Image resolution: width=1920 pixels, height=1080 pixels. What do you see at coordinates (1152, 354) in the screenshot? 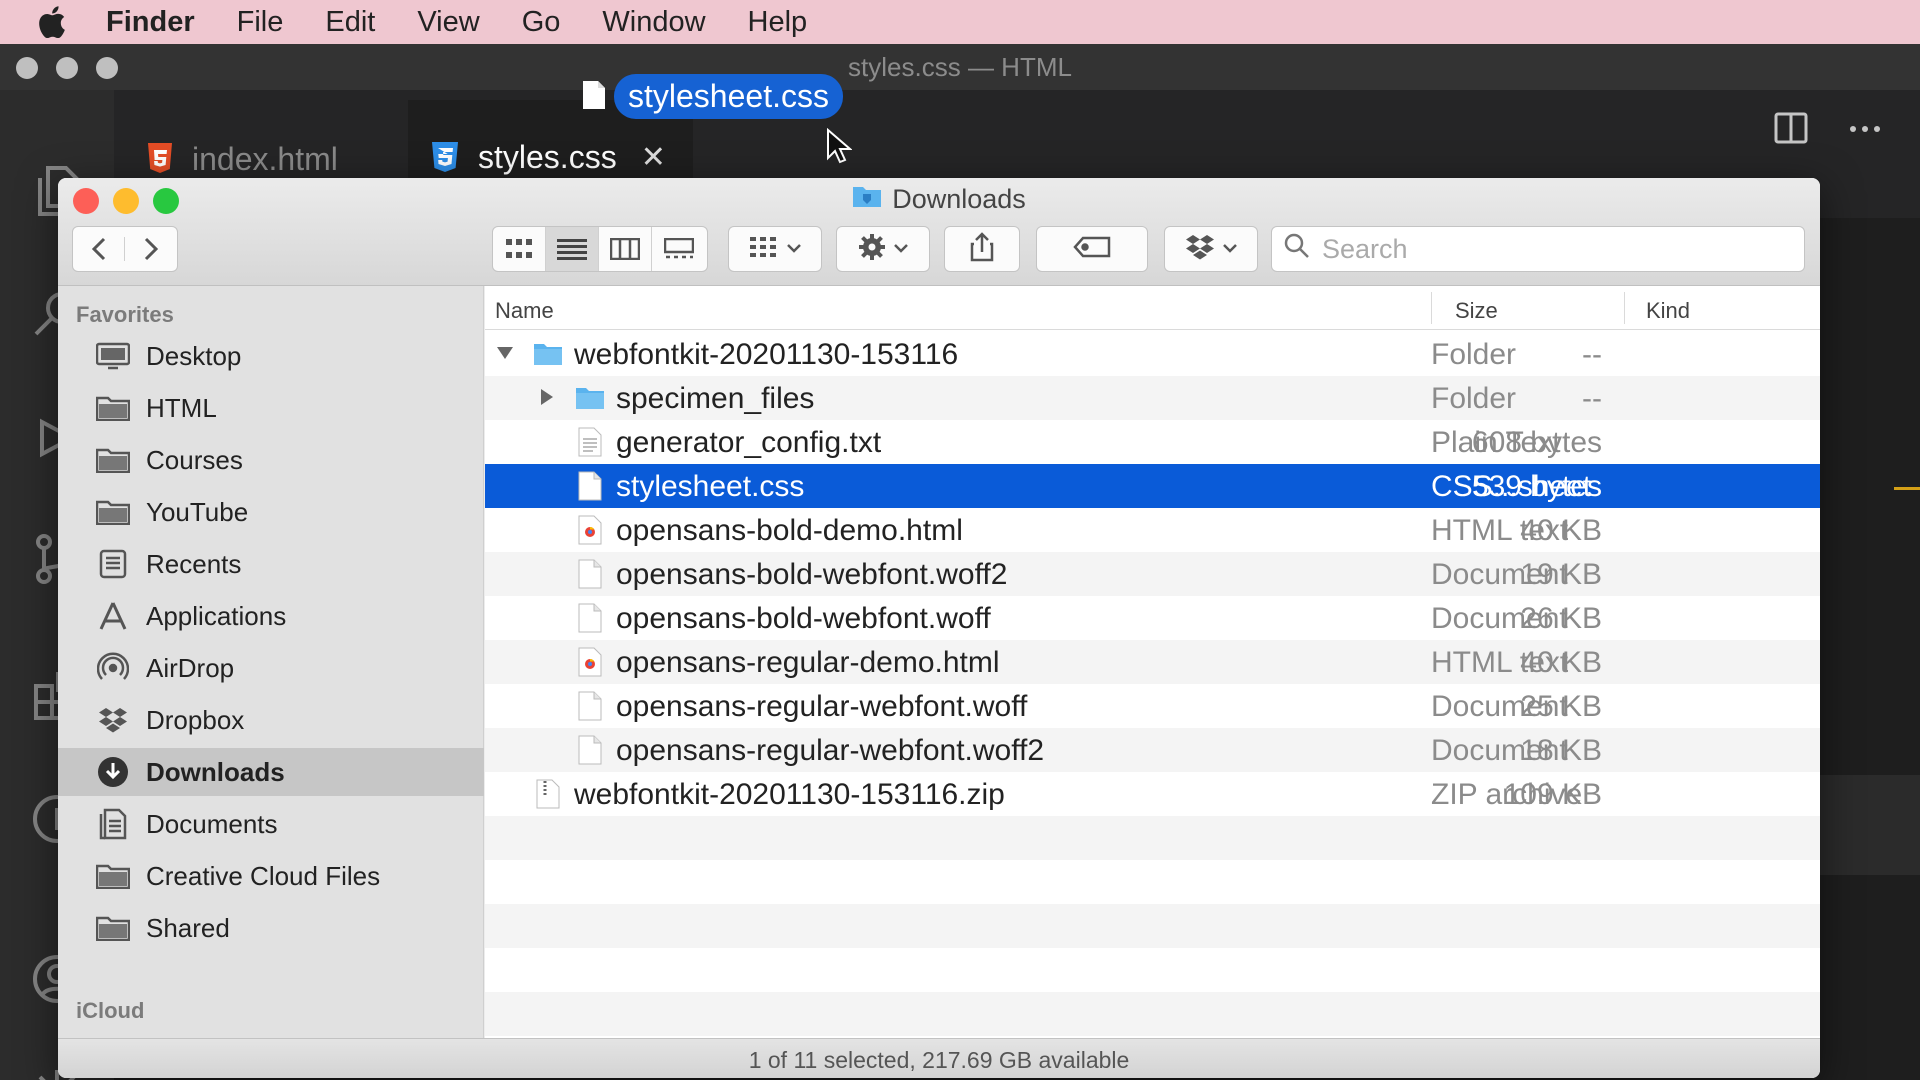
I see `file-row: webfontkit-20201130-153116 -- Folder` at bounding box center [1152, 354].